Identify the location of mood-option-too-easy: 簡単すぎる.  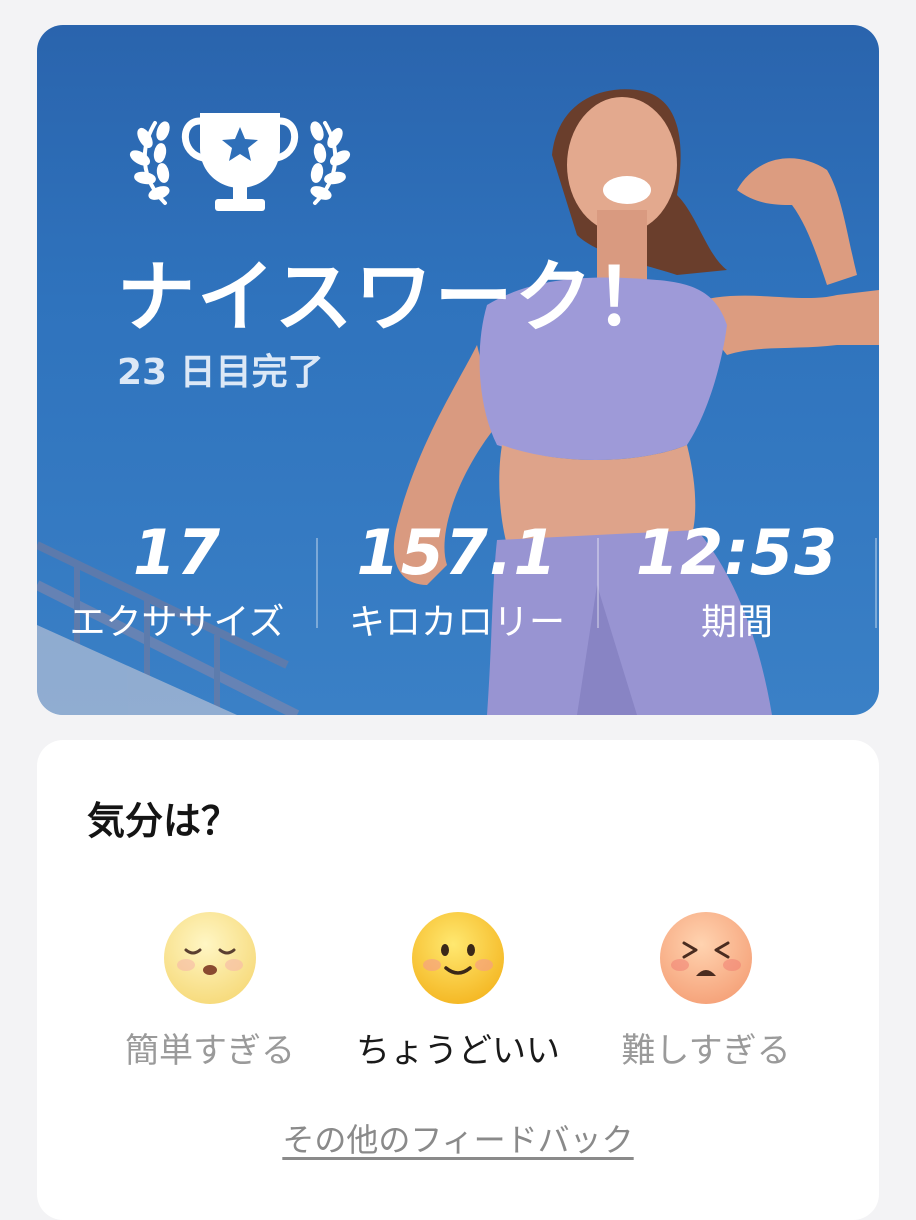
(210, 993).